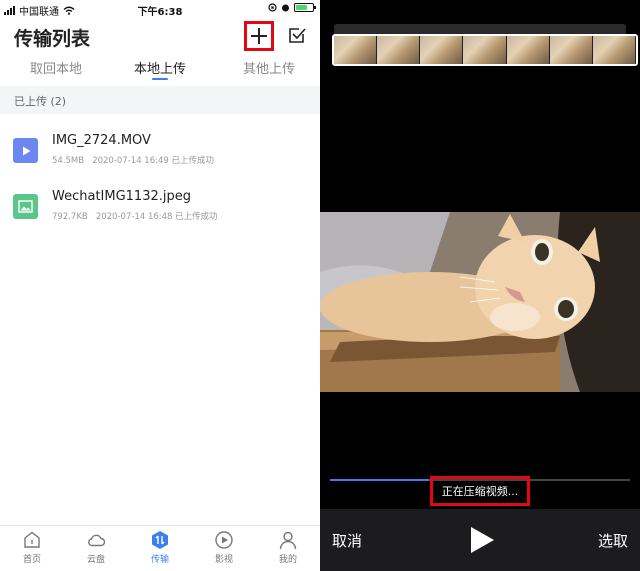  Describe the element at coordinates (25, 150) in the screenshot. I see `video-file-icon` at that location.